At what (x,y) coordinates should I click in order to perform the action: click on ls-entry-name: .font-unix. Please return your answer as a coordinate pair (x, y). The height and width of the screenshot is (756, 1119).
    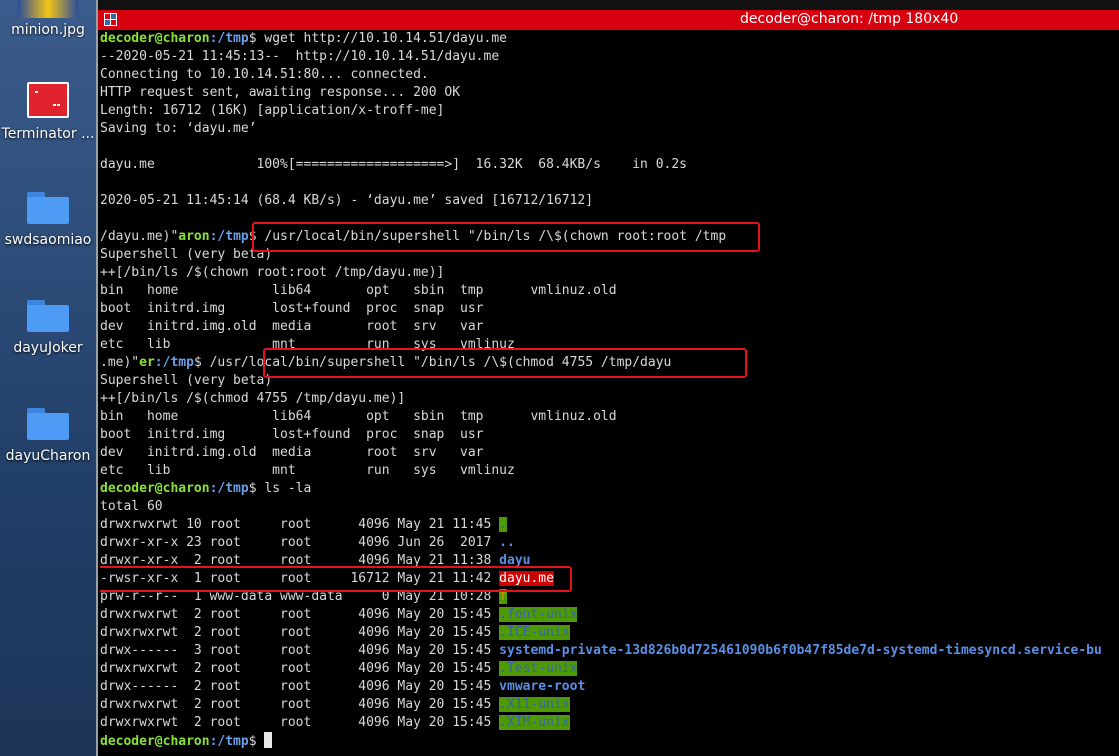
    Looking at the image, I should click on (538, 614).